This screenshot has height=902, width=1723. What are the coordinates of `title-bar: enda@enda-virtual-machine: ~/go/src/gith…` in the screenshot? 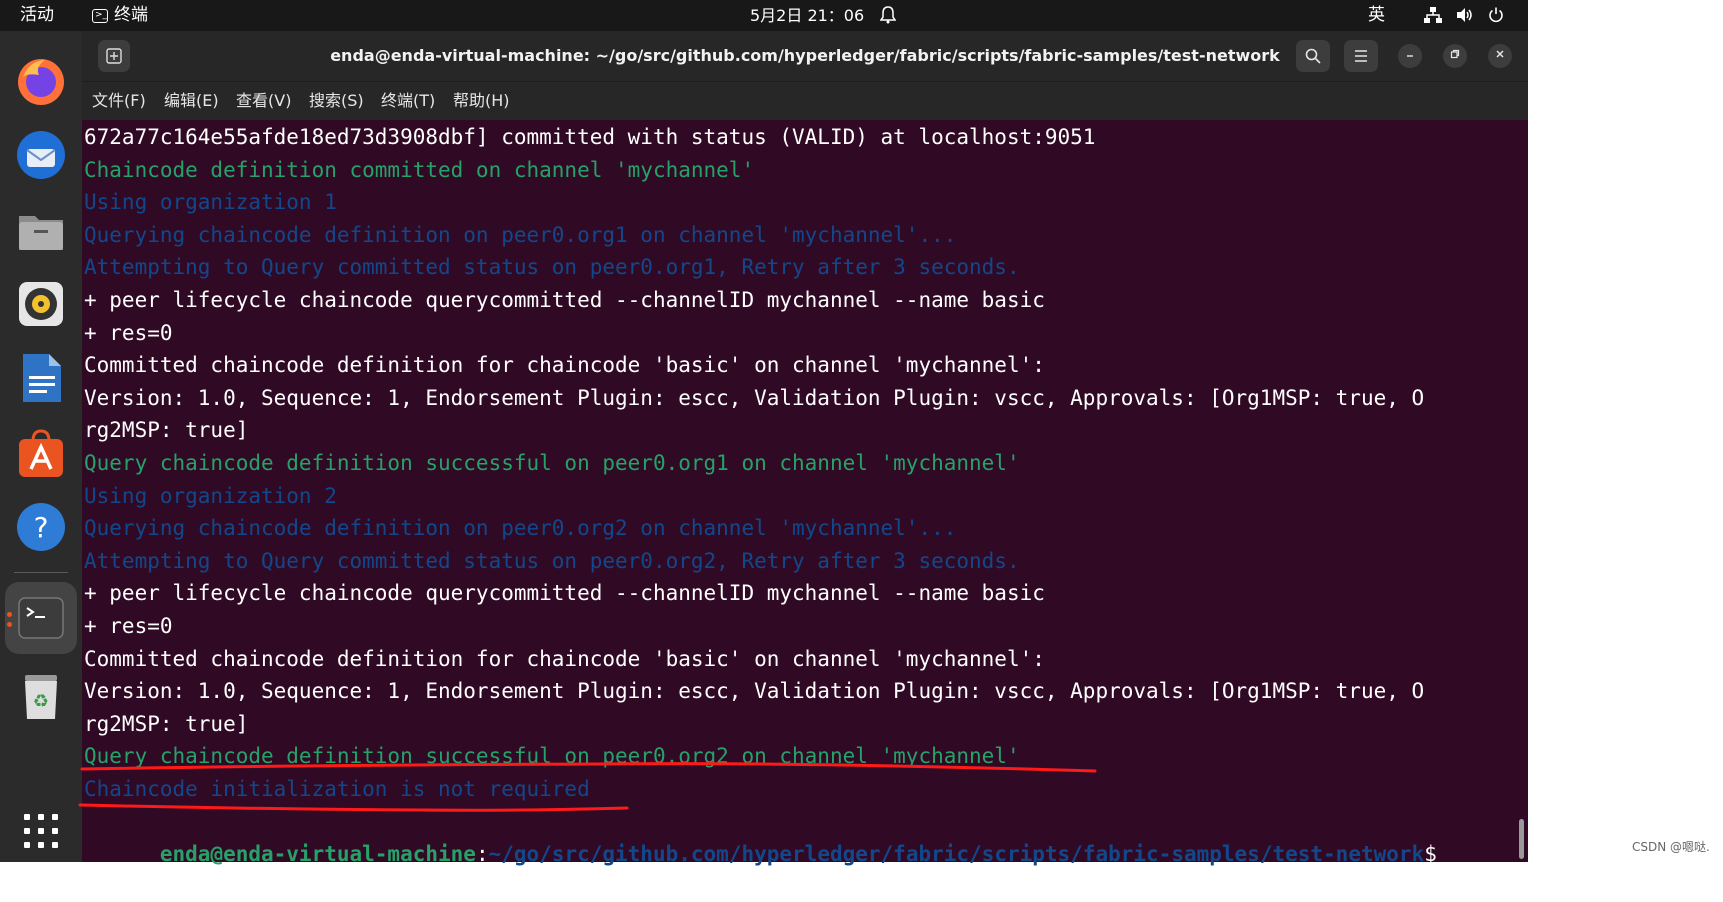 It's located at (805, 56).